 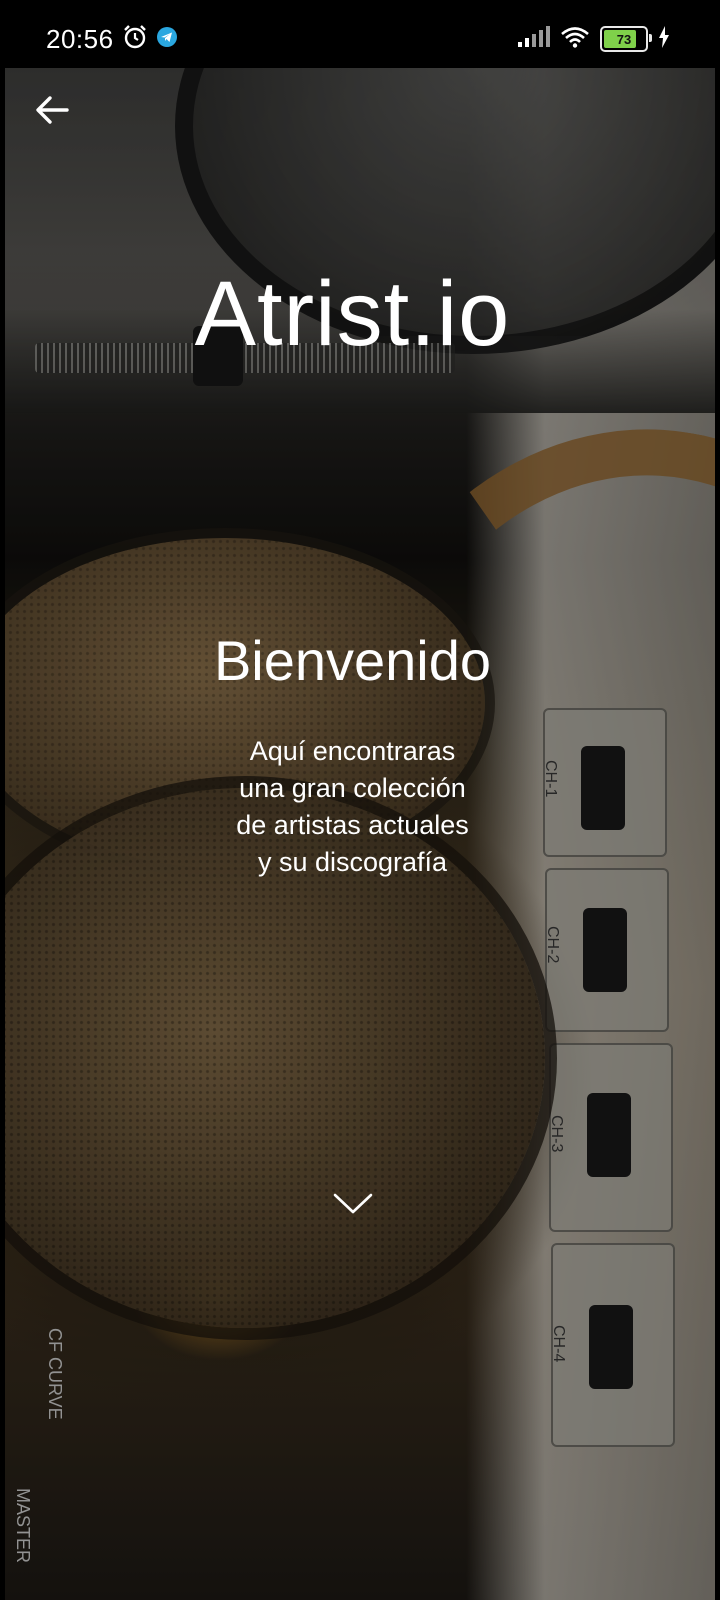 What do you see at coordinates (352, 751) in the screenshot?
I see `welcome-line: Aquí encontraras` at bounding box center [352, 751].